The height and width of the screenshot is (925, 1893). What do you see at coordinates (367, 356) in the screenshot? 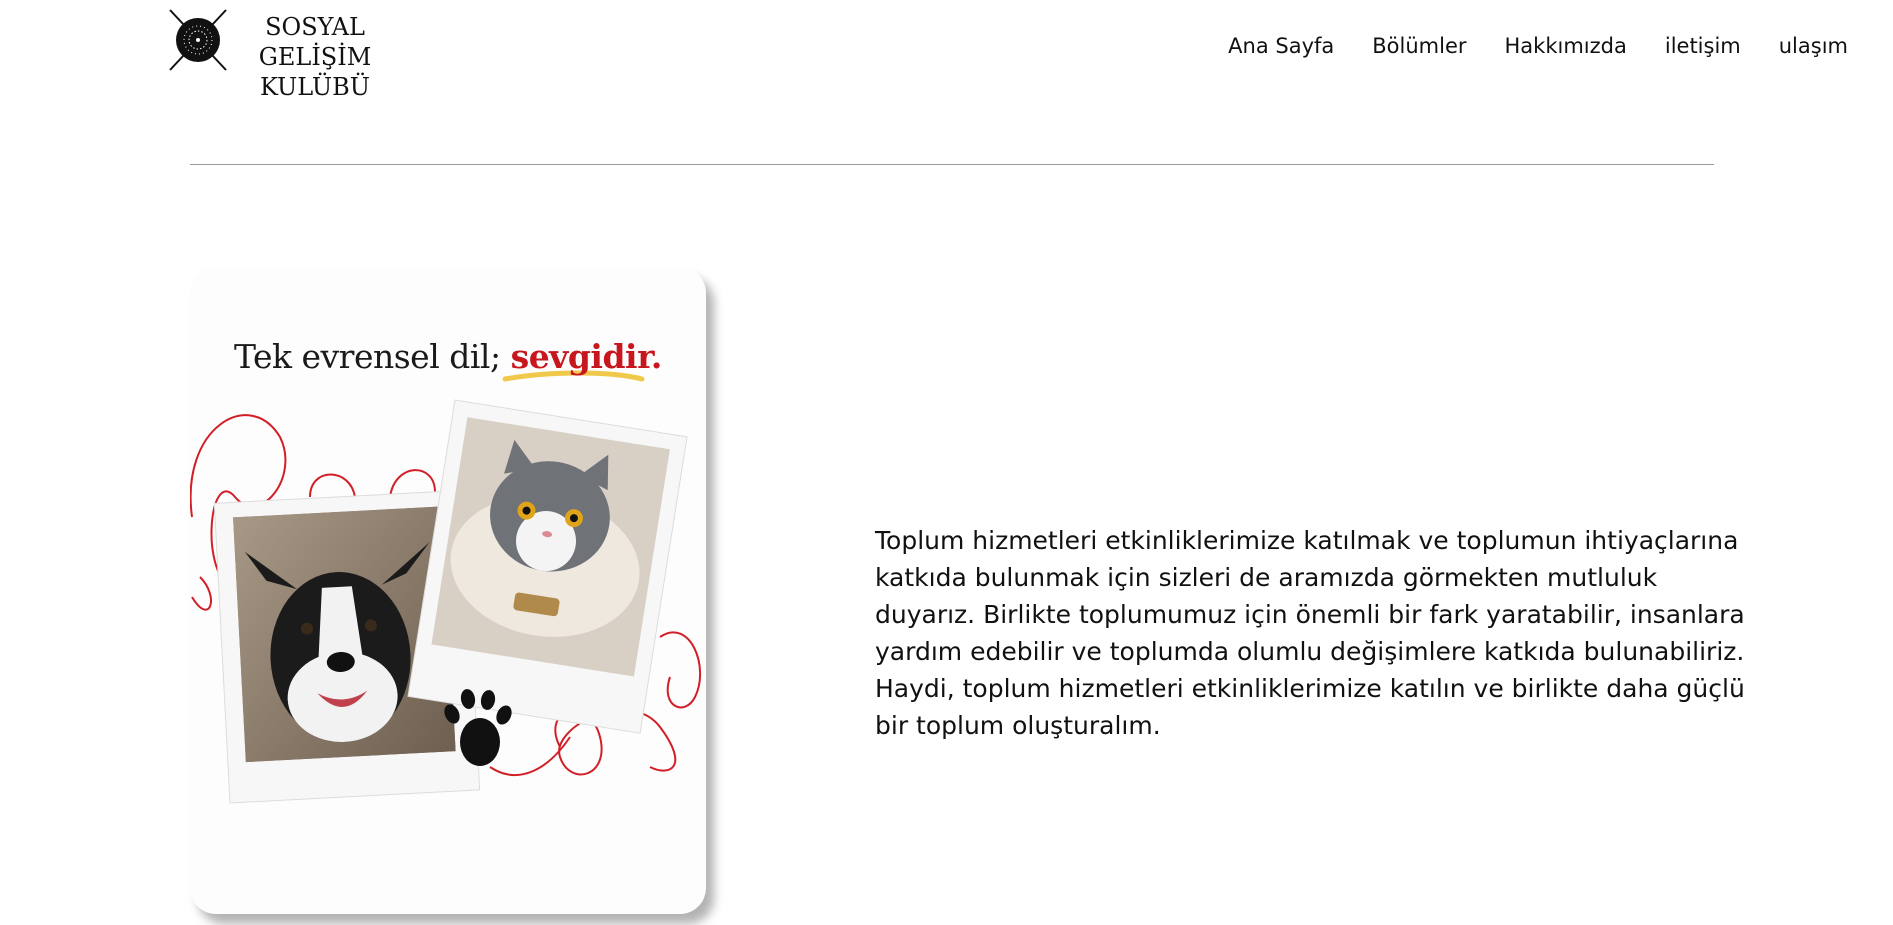
I see `card-title-main: Tek evrensel dil;` at bounding box center [367, 356].